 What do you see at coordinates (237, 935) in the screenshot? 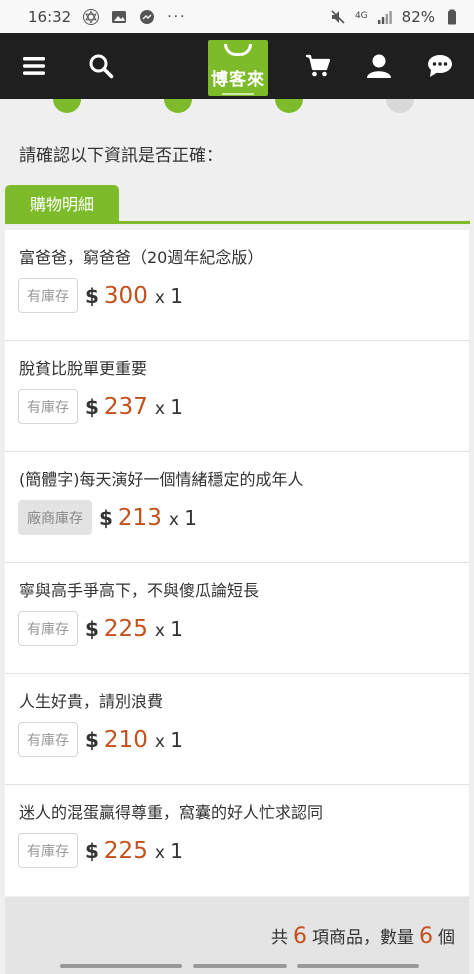
I see `order-summary: 共 6 項商品，數量 6 個` at bounding box center [237, 935].